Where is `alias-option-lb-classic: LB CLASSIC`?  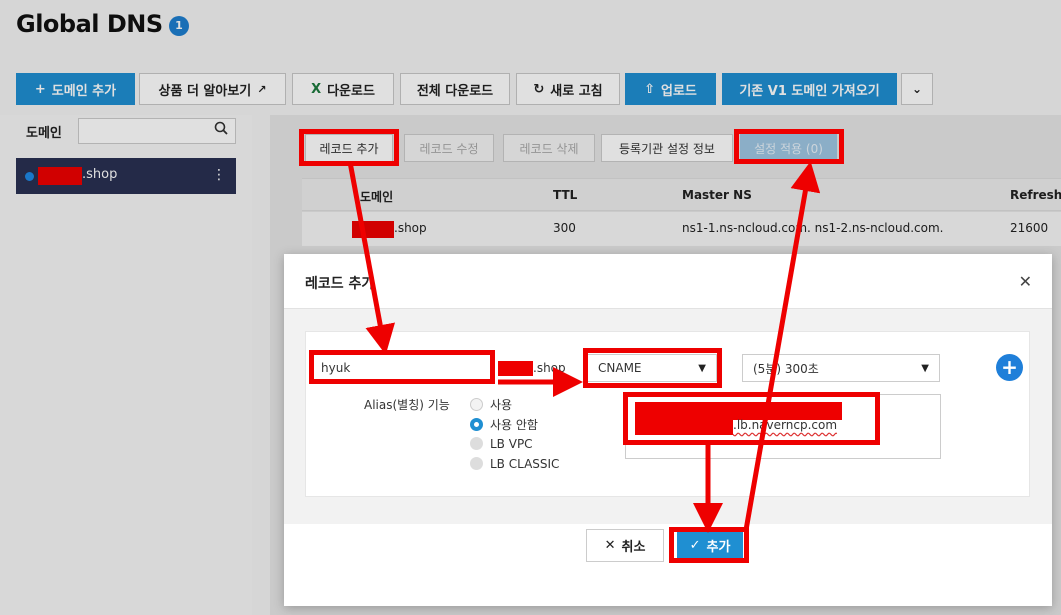 alias-option-lb-classic: LB CLASSIC is located at coordinates (514, 464).